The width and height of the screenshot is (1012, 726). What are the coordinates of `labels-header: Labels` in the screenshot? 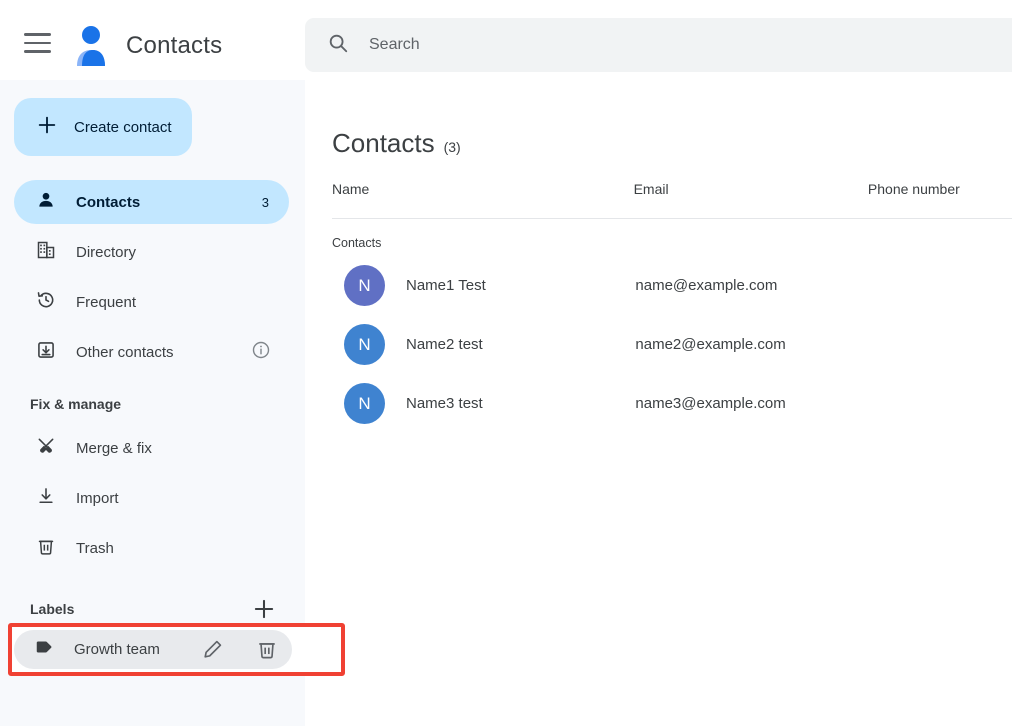 It's located at (153, 609).